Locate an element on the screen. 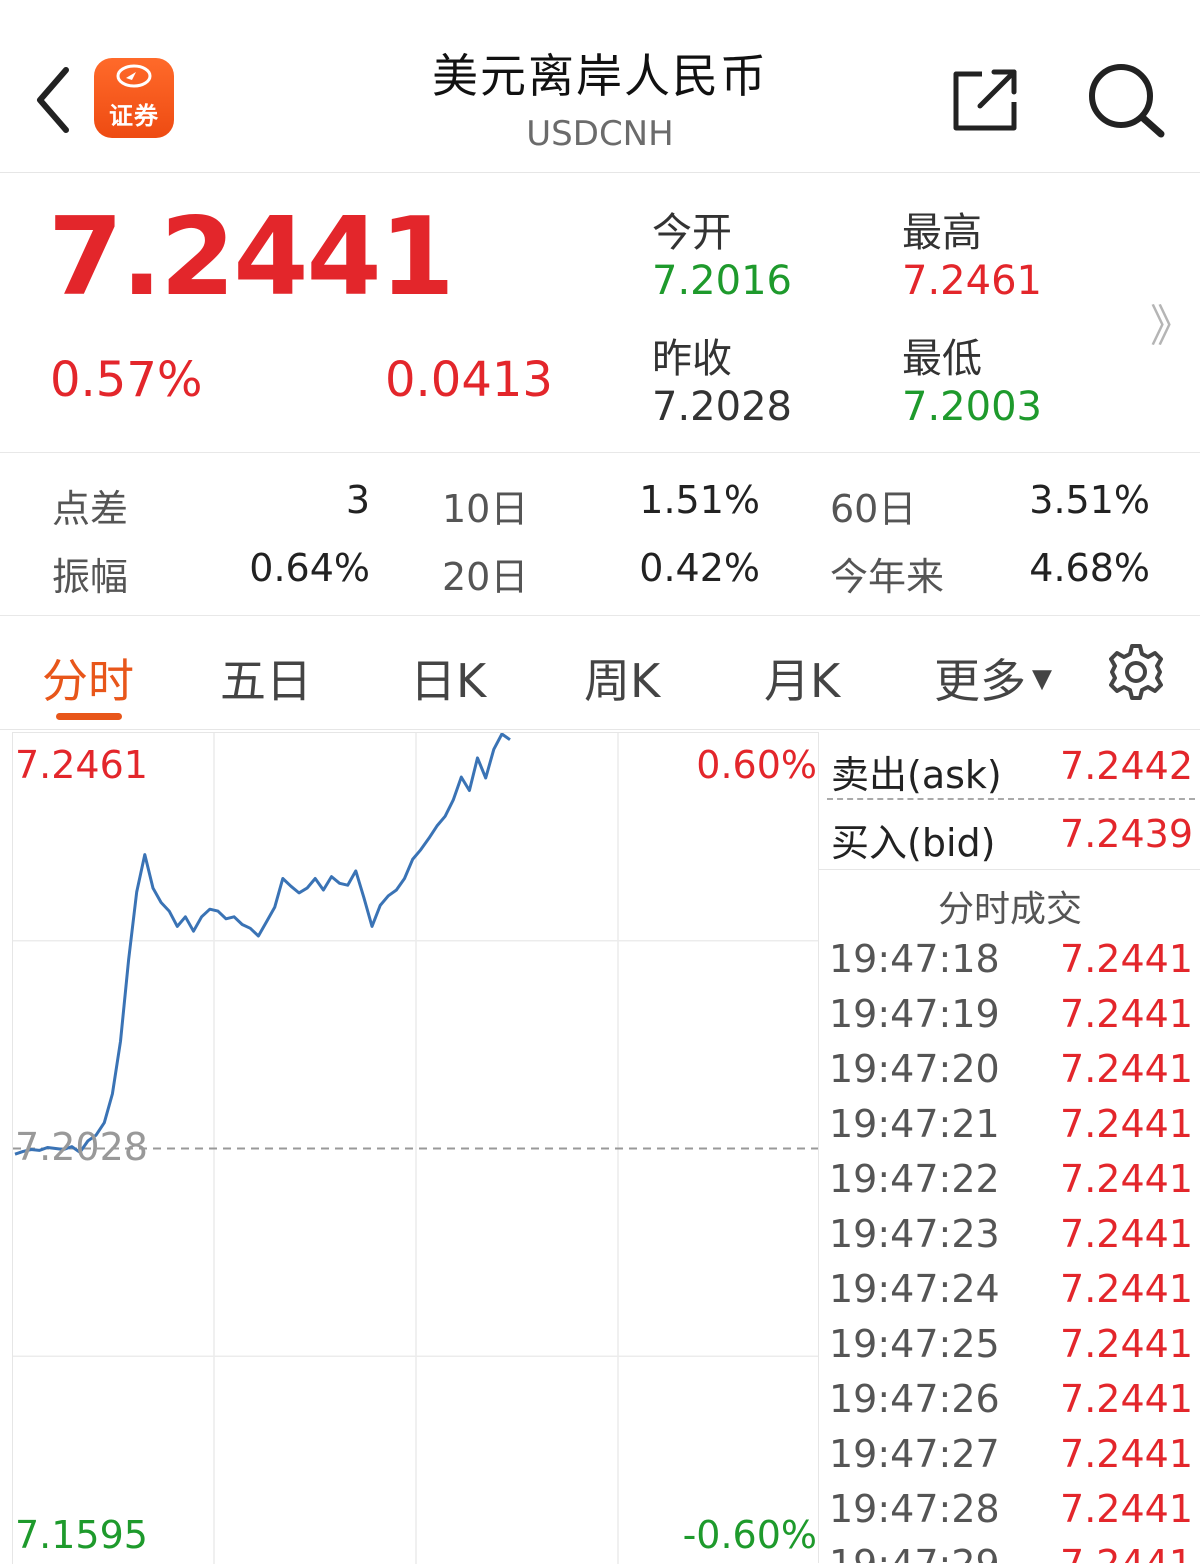  y-max-label: 7.2461 is located at coordinates (81, 765).